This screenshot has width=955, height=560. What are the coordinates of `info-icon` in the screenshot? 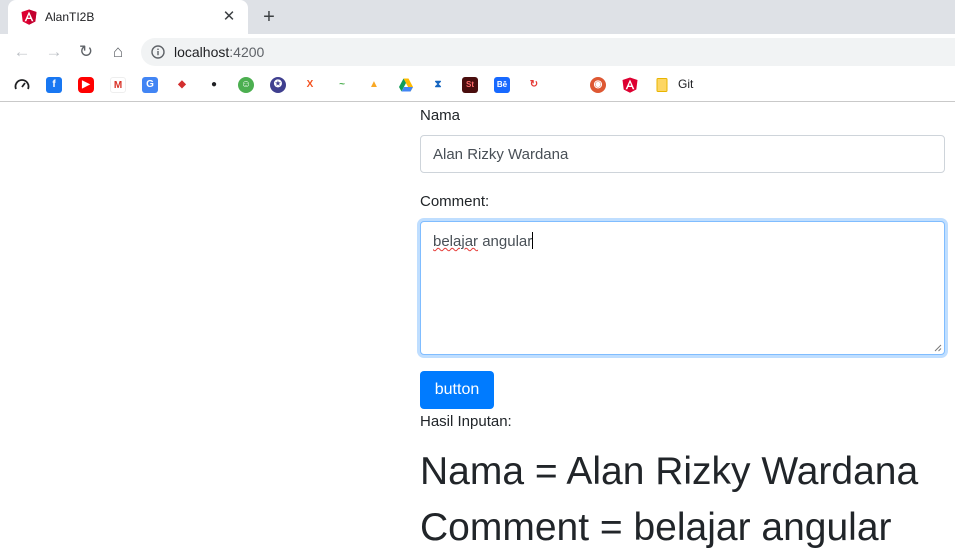 It's located at (158, 52).